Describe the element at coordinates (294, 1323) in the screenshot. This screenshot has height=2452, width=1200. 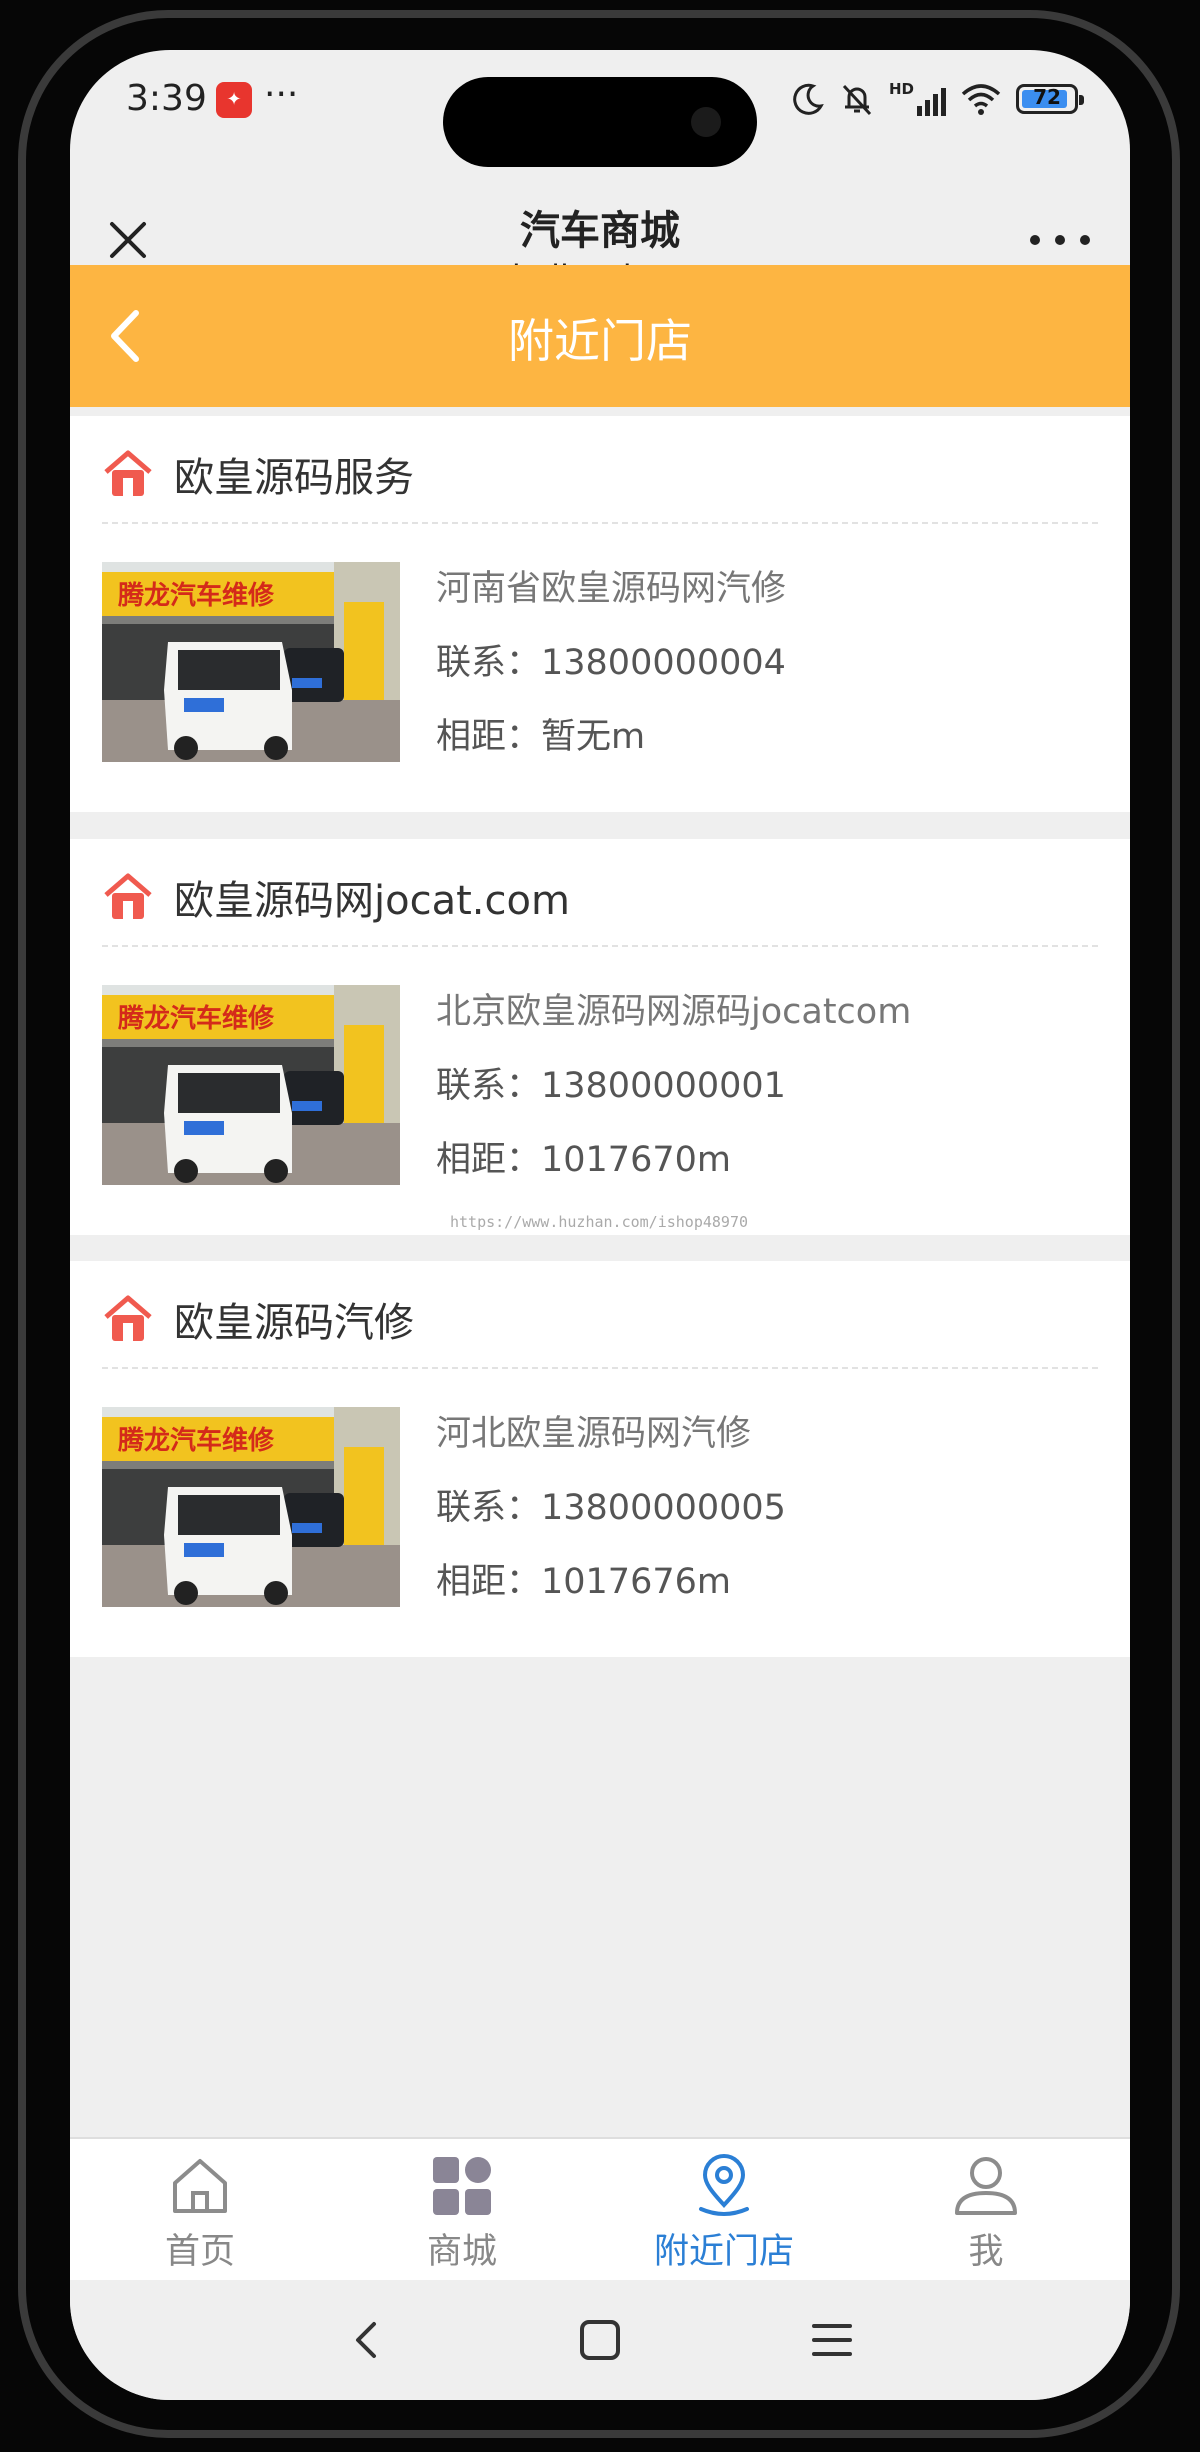
I see `store-name: 欧皇源码汽修` at that location.